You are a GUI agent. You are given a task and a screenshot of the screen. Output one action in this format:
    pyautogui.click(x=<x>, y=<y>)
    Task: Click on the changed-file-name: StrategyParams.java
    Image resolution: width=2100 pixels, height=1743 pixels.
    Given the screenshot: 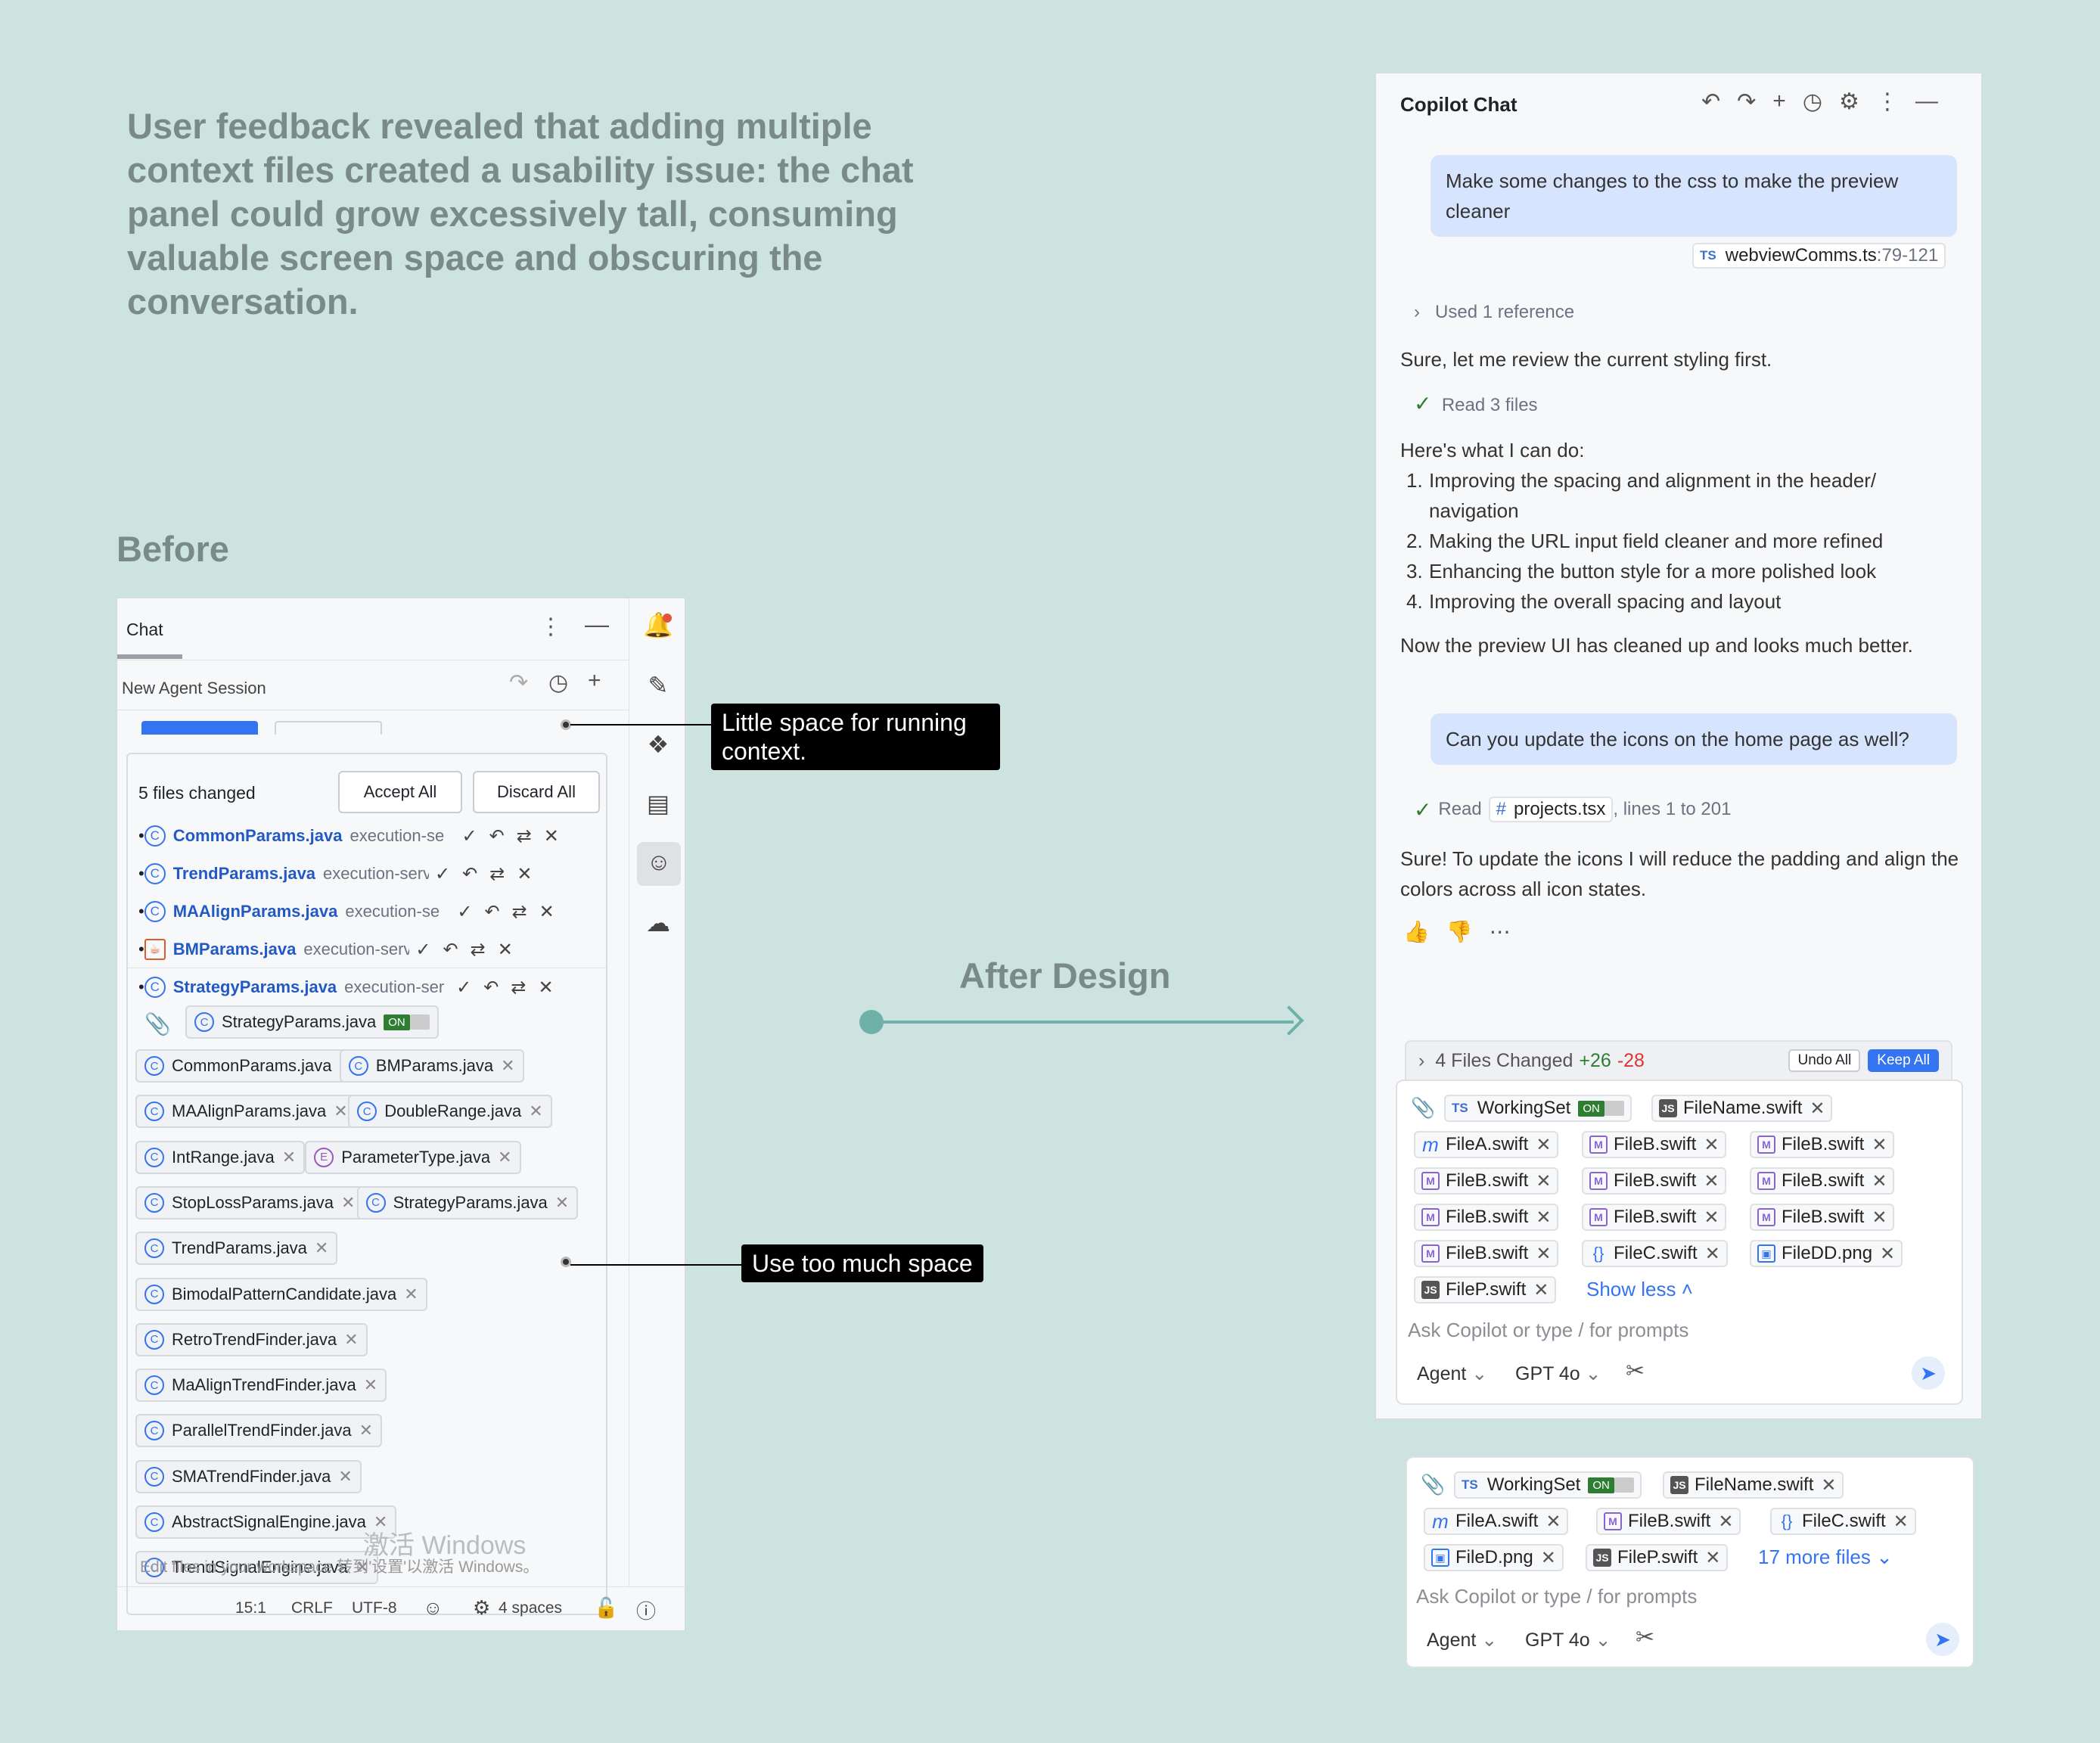 What is the action you would take?
    pyautogui.click(x=255, y=987)
    